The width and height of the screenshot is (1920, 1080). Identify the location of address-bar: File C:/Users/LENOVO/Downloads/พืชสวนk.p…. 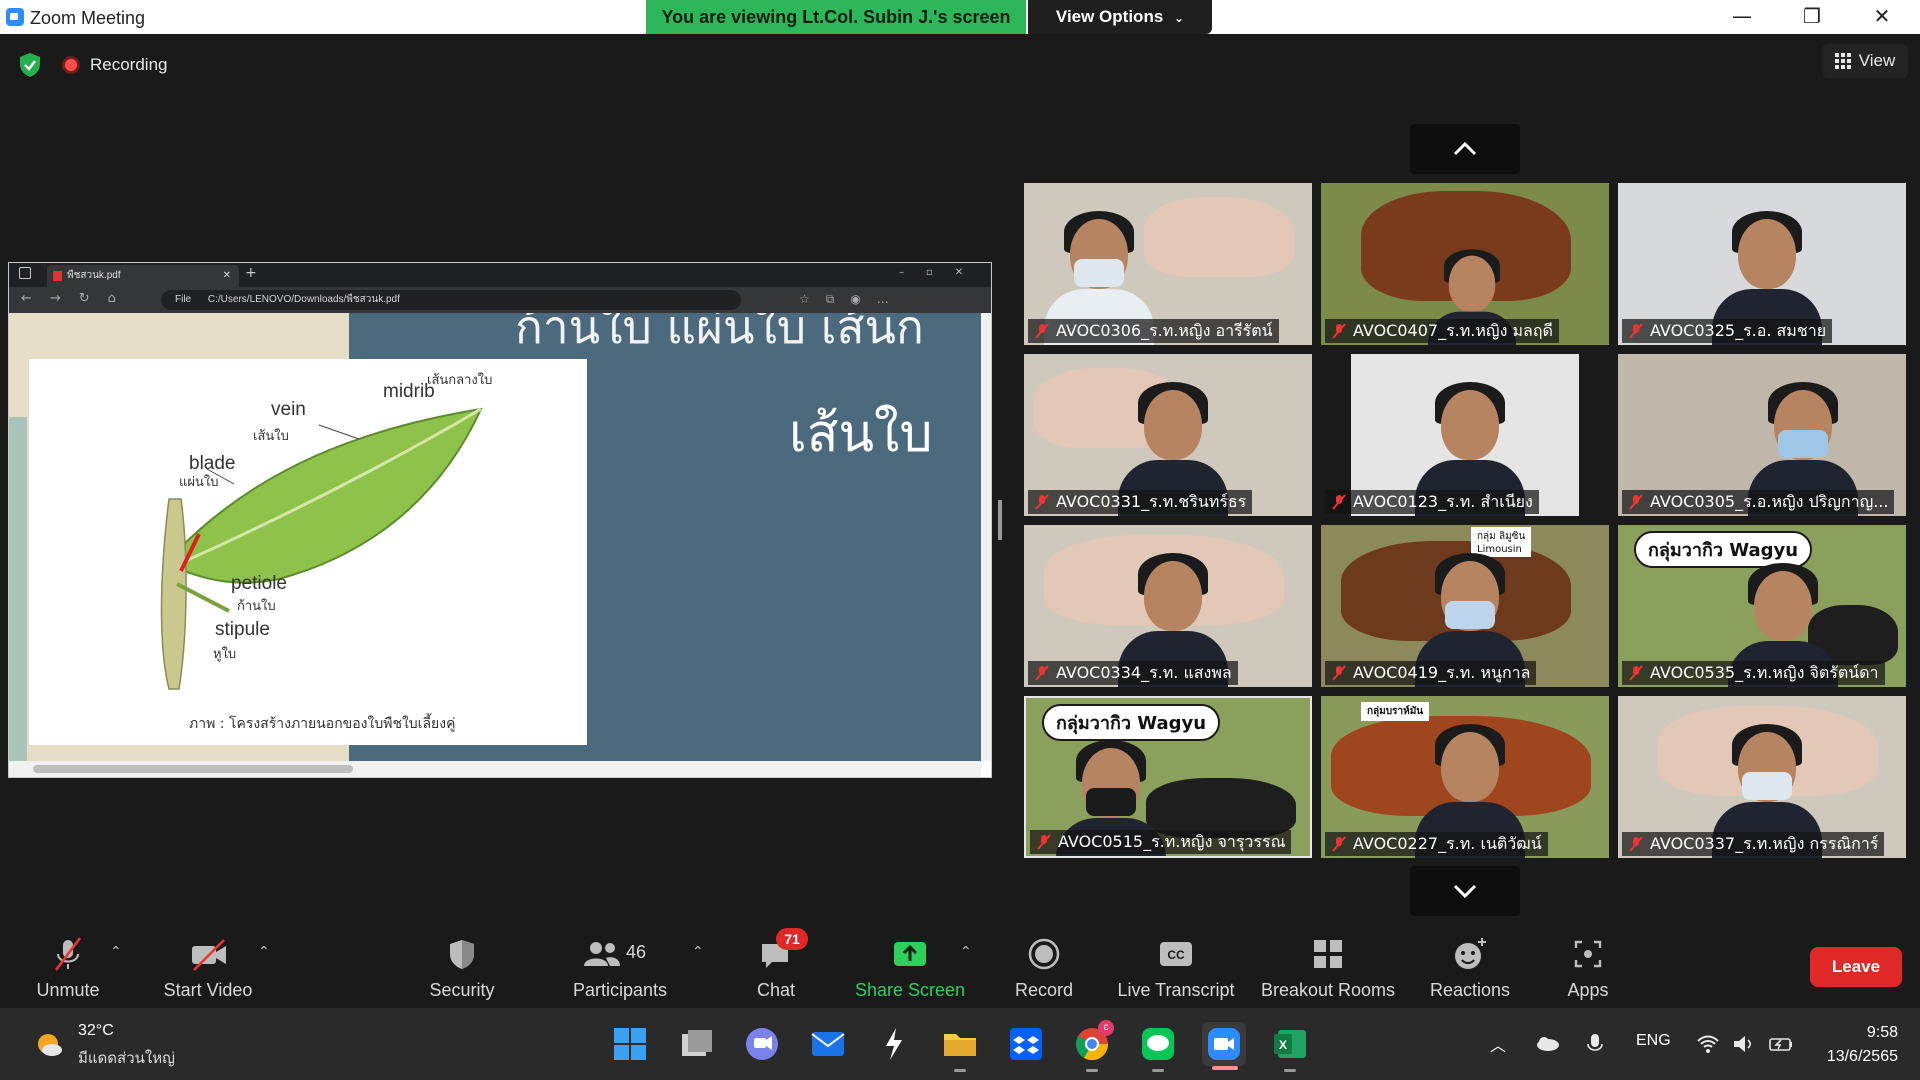
(451, 300).